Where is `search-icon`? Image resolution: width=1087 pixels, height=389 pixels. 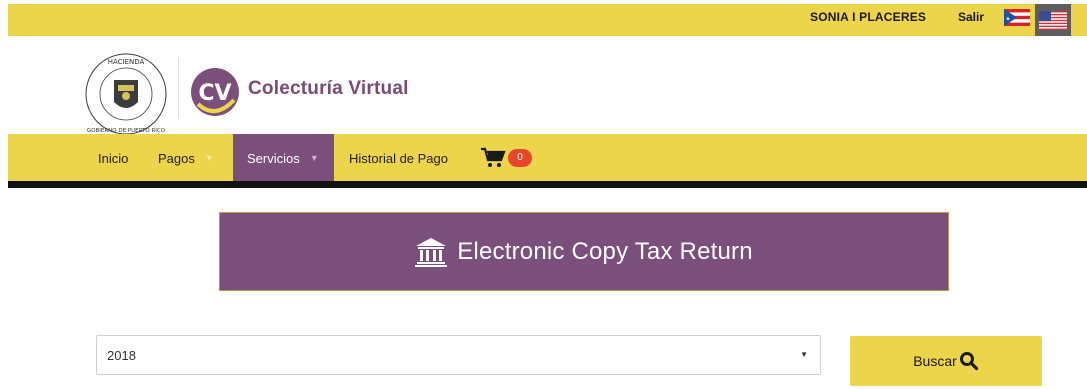 search-icon is located at coordinates (968, 361).